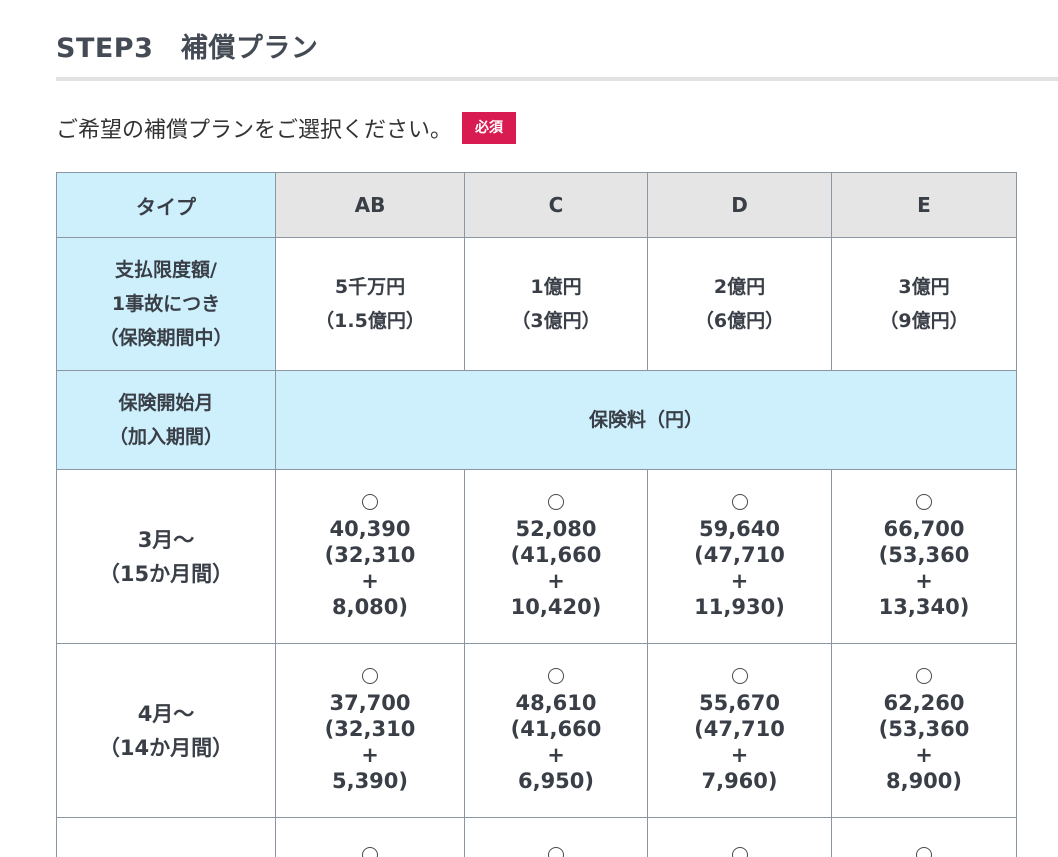 The image size is (1058, 857). What do you see at coordinates (370, 205) in the screenshot?
I see `plan-header-ab: AB` at bounding box center [370, 205].